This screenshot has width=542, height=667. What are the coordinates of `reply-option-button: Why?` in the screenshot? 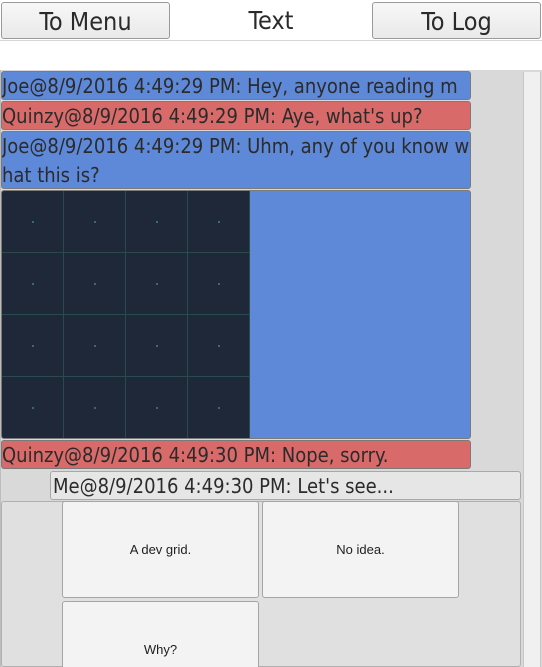 It's located at (160, 634).